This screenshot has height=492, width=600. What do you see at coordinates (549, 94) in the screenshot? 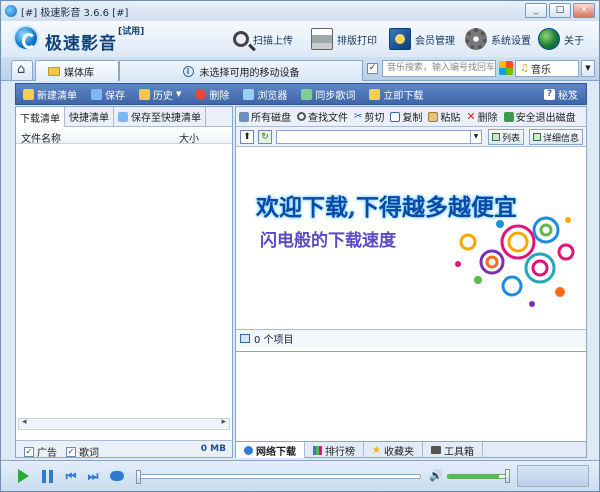
I see `help-icon: ?` at bounding box center [549, 94].